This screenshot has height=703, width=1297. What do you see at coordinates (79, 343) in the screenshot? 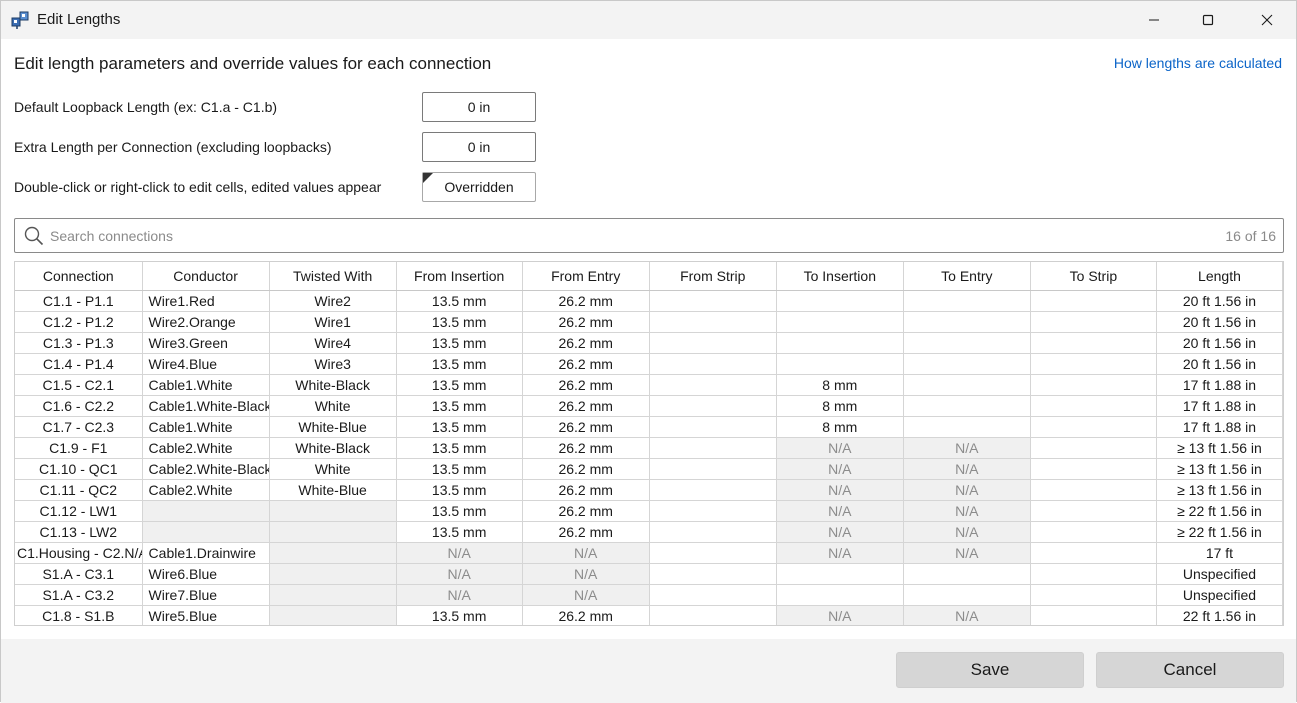
I see `table-cell: C1.3 - P1.3` at bounding box center [79, 343].